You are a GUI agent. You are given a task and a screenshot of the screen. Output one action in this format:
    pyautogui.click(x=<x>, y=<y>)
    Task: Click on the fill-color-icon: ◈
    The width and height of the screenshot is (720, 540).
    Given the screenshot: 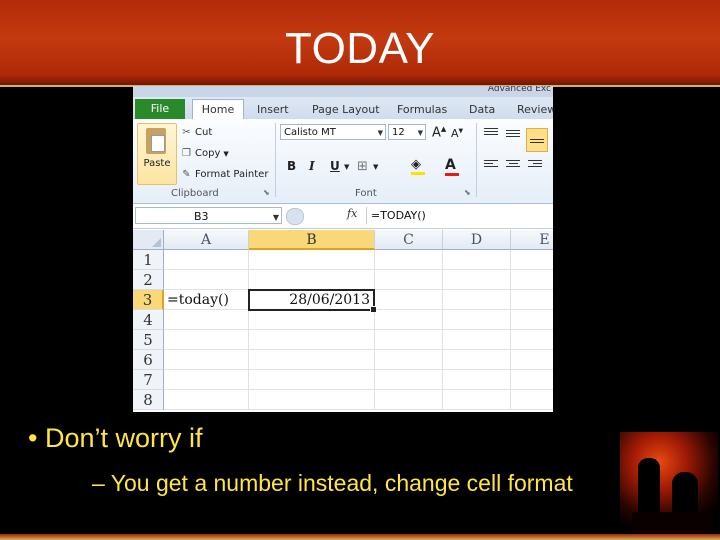 What is the action you would take?
    pyautogui.click(x=418, y=166)
    